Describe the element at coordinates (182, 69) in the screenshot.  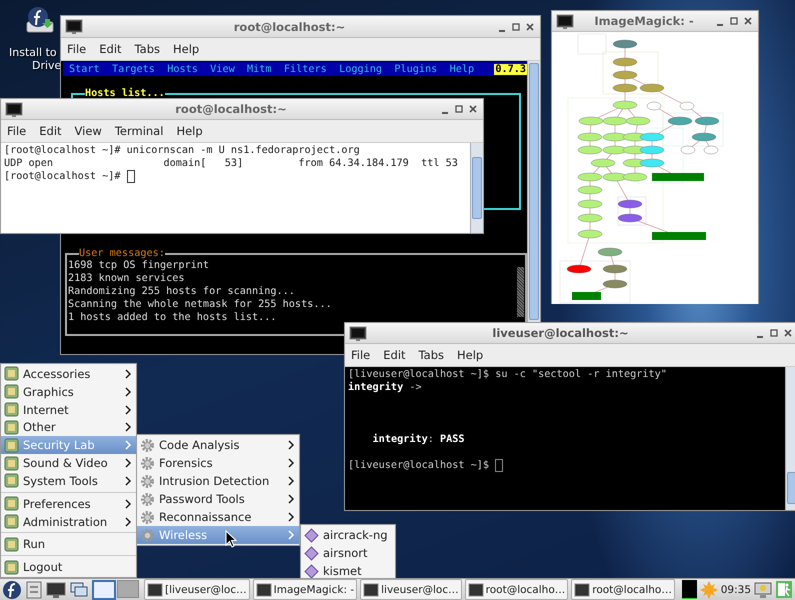
I see `menu-item: Hosts` at that location.